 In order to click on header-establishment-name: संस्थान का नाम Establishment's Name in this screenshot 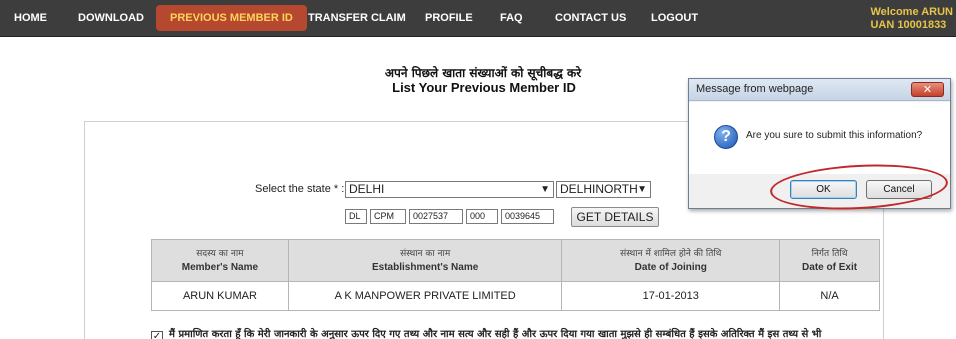, I will do `click(425, 260)`.